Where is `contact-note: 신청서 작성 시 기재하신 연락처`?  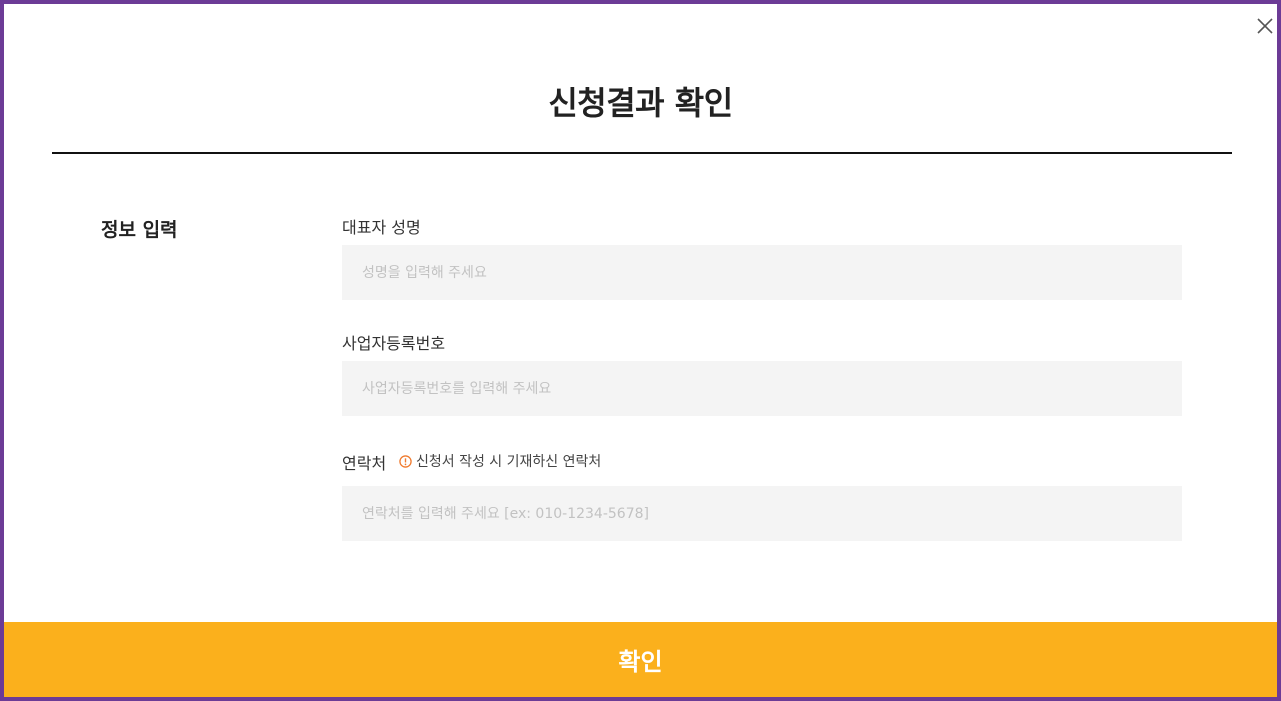
contact-note: 신청서 작성 시 기재하신 연락처 is located at coordinates (500, 461).